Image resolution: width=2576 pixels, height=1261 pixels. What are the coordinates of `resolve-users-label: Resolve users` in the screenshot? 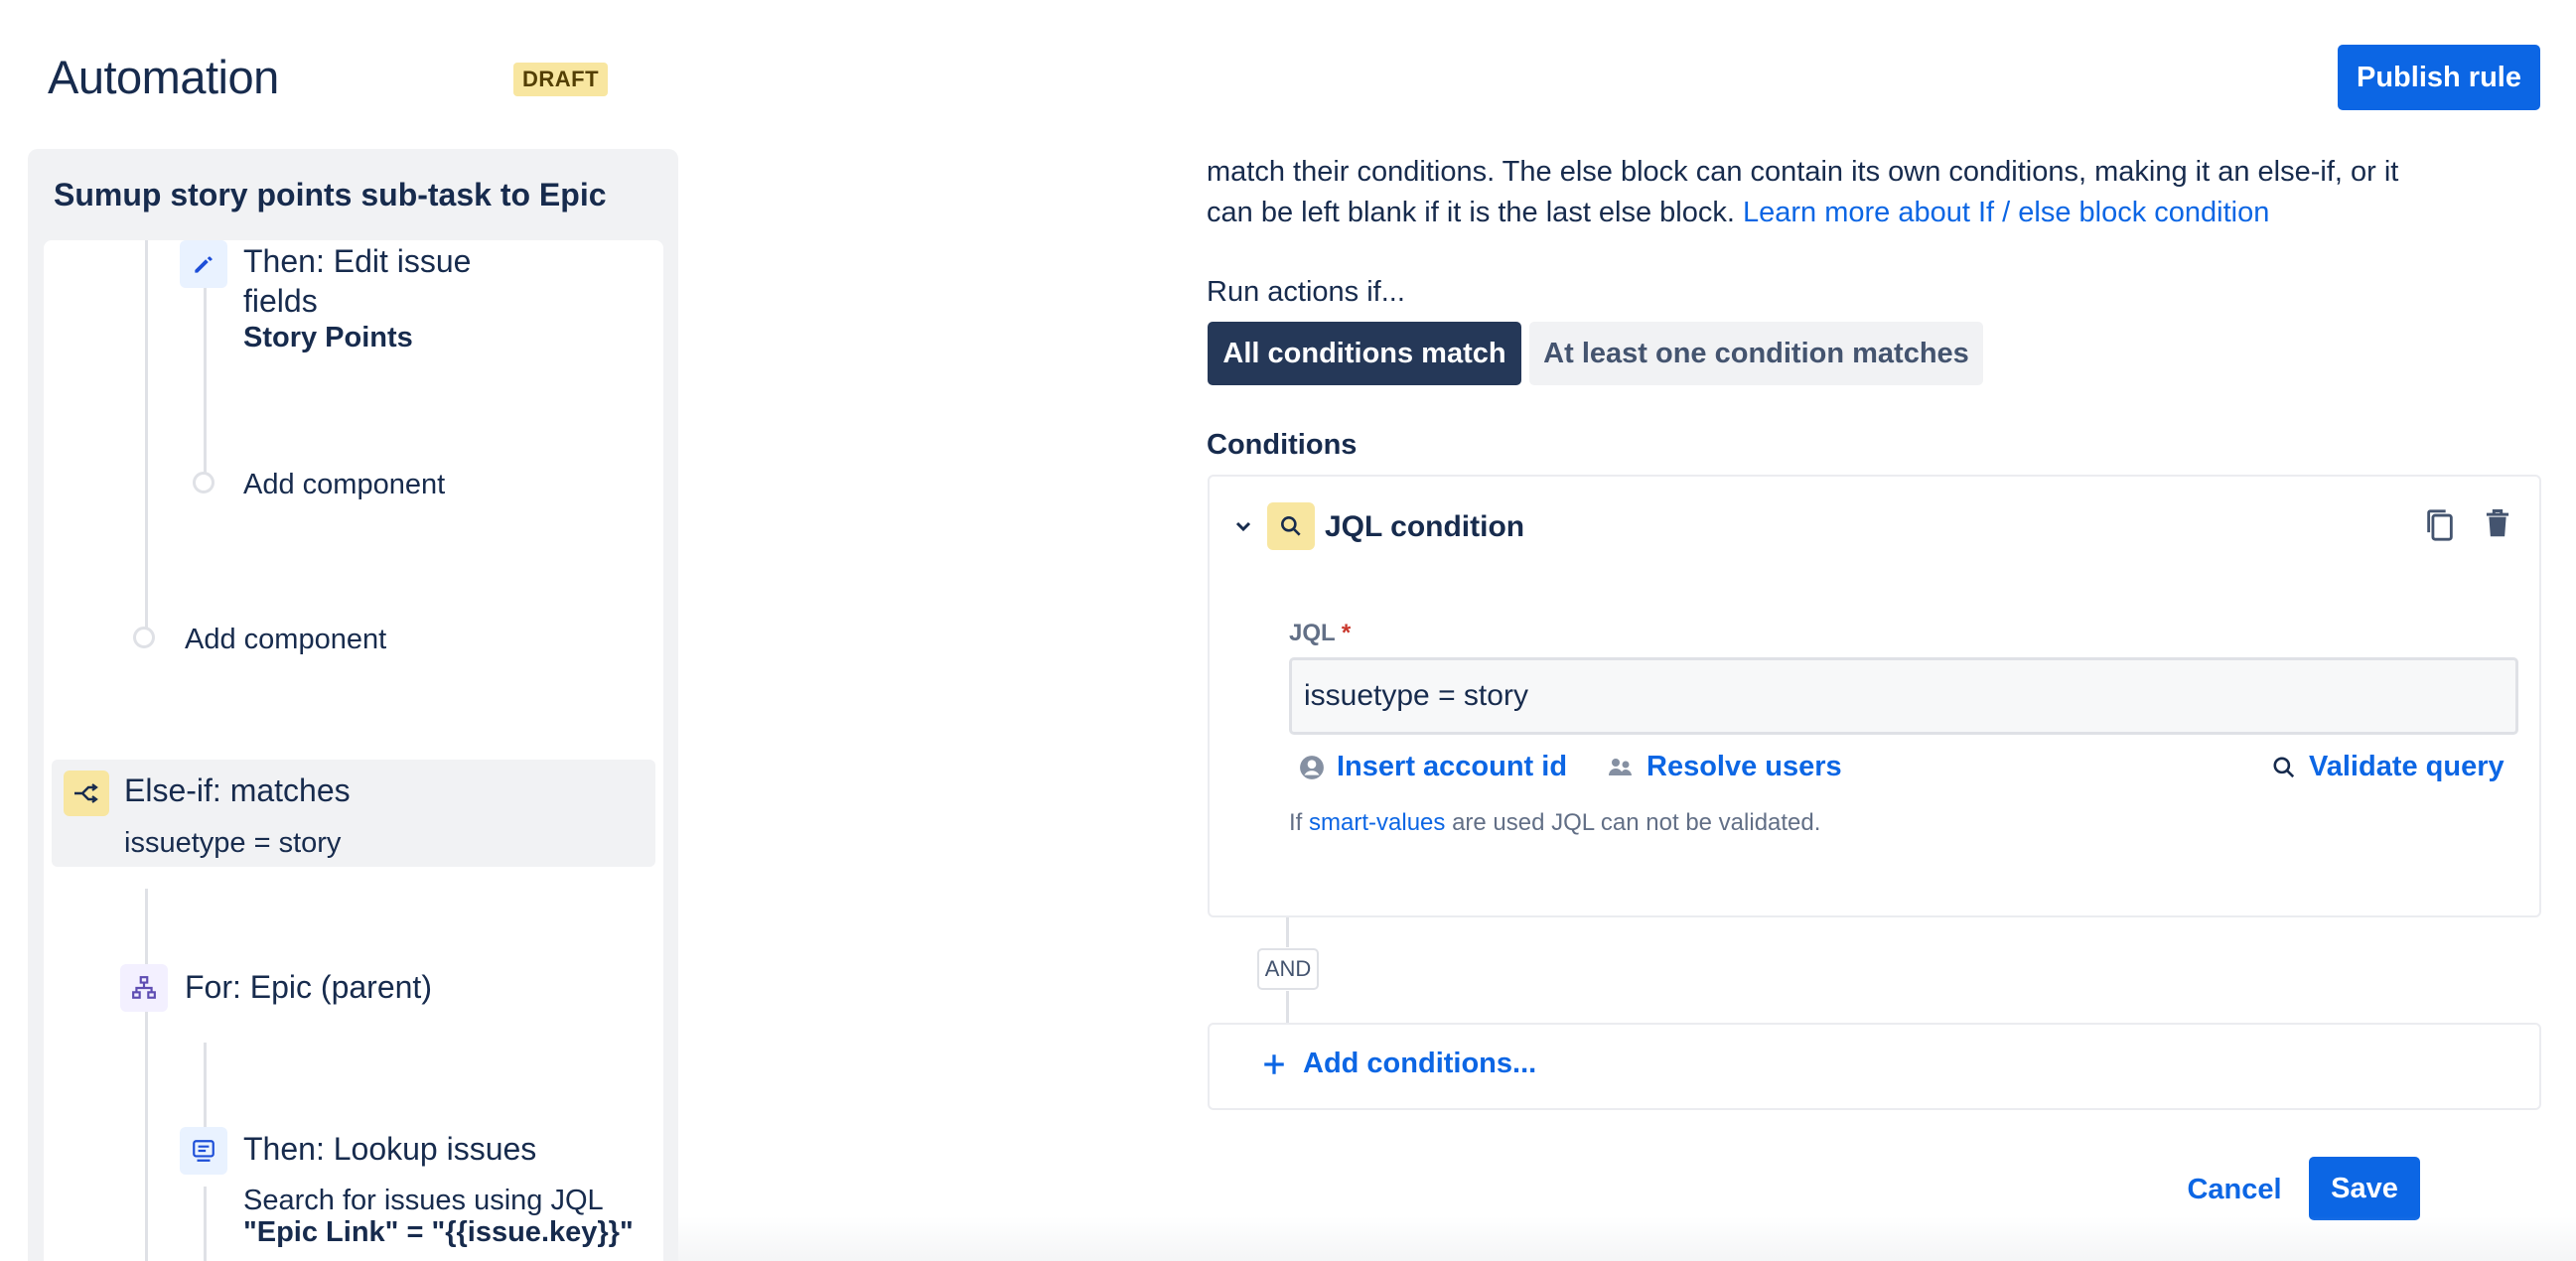 It's located at (1744, 766).